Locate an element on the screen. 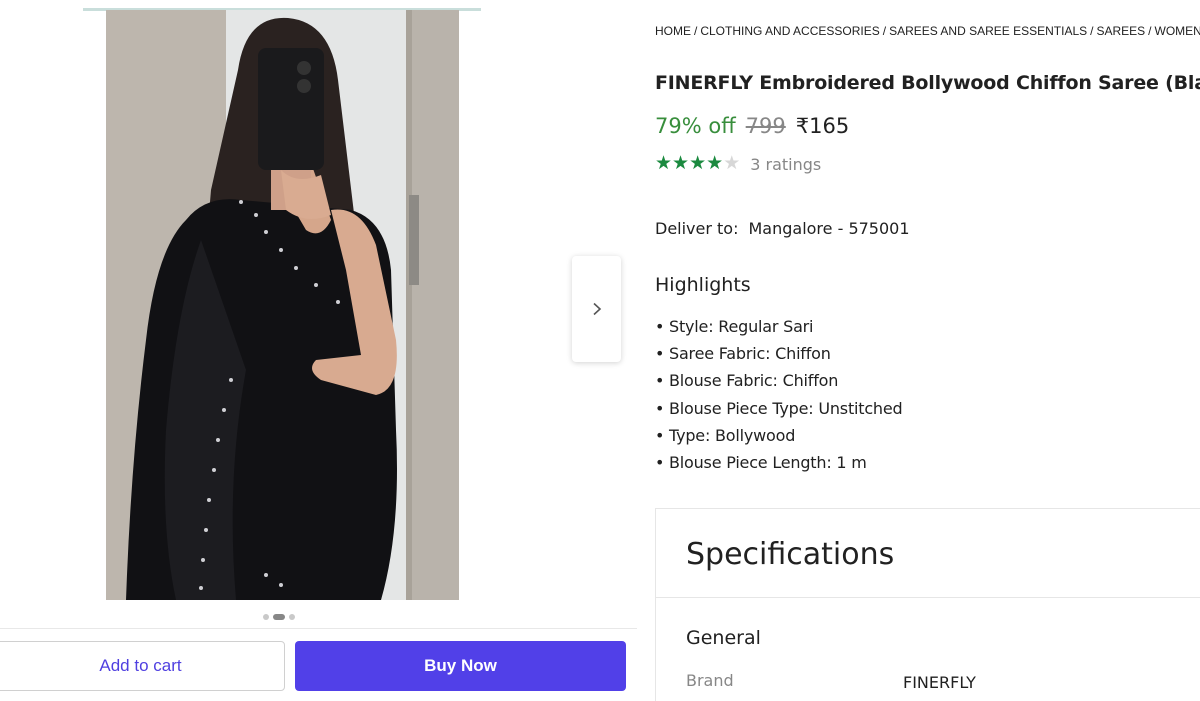  breadcrumb-clothing: CLOTHING AND ACCESSORIES is located at coordinates (789, 31).